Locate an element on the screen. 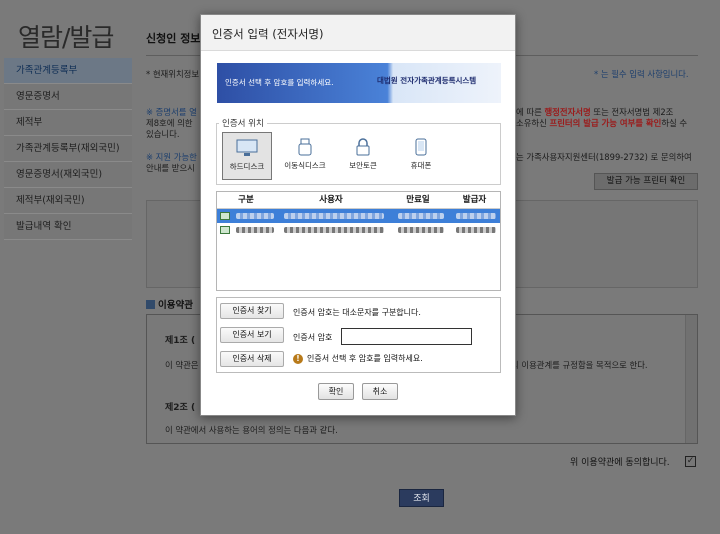 The height and width of the screenshot is (534, 720). device-removable-disk: 이동식디스크 is located at coordinates (305, 156).